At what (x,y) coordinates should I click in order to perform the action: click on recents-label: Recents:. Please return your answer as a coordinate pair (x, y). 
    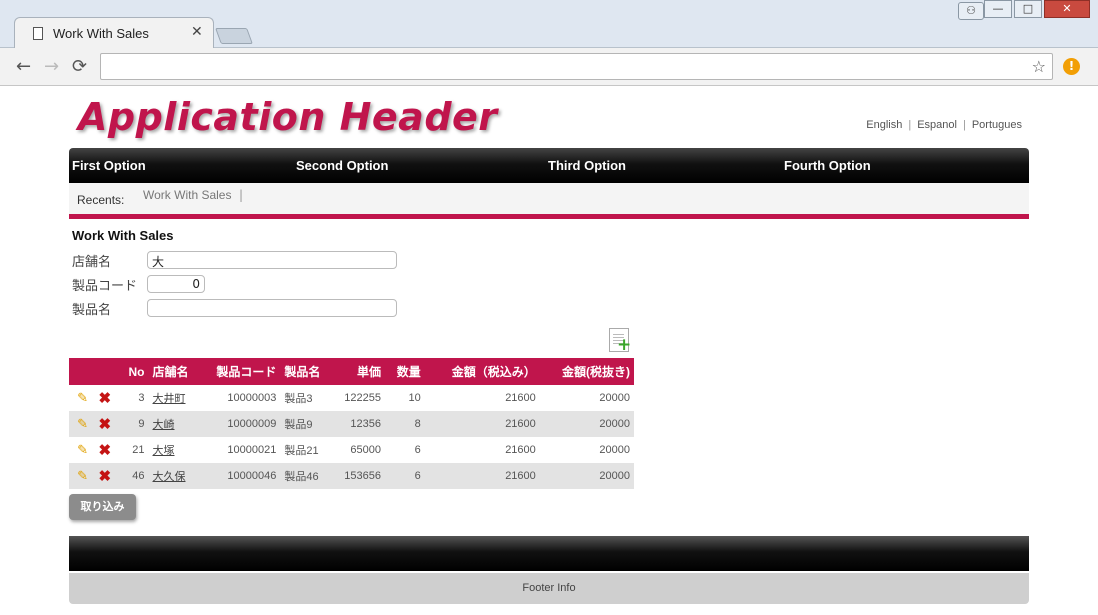
    Looking at the image, I should click on (101, 200).